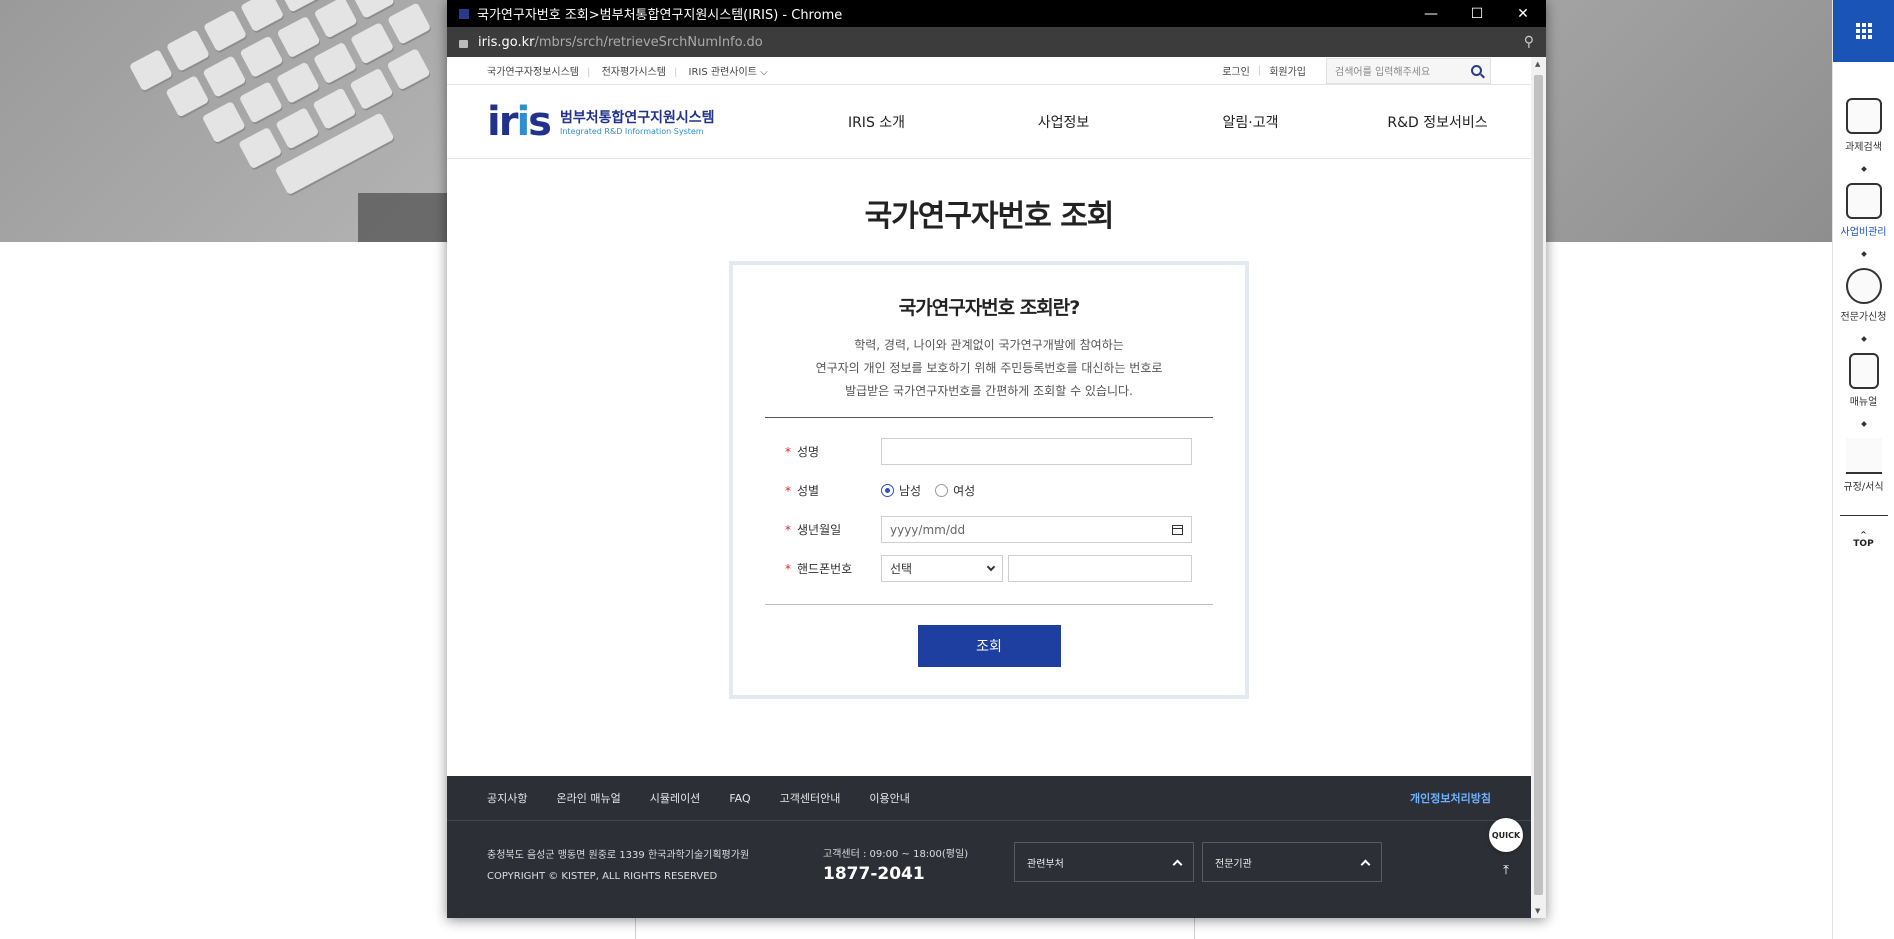  Describe the element at coordinates (1477, 14) in the screenshot. I see `maximize-button: ☐` at that location.